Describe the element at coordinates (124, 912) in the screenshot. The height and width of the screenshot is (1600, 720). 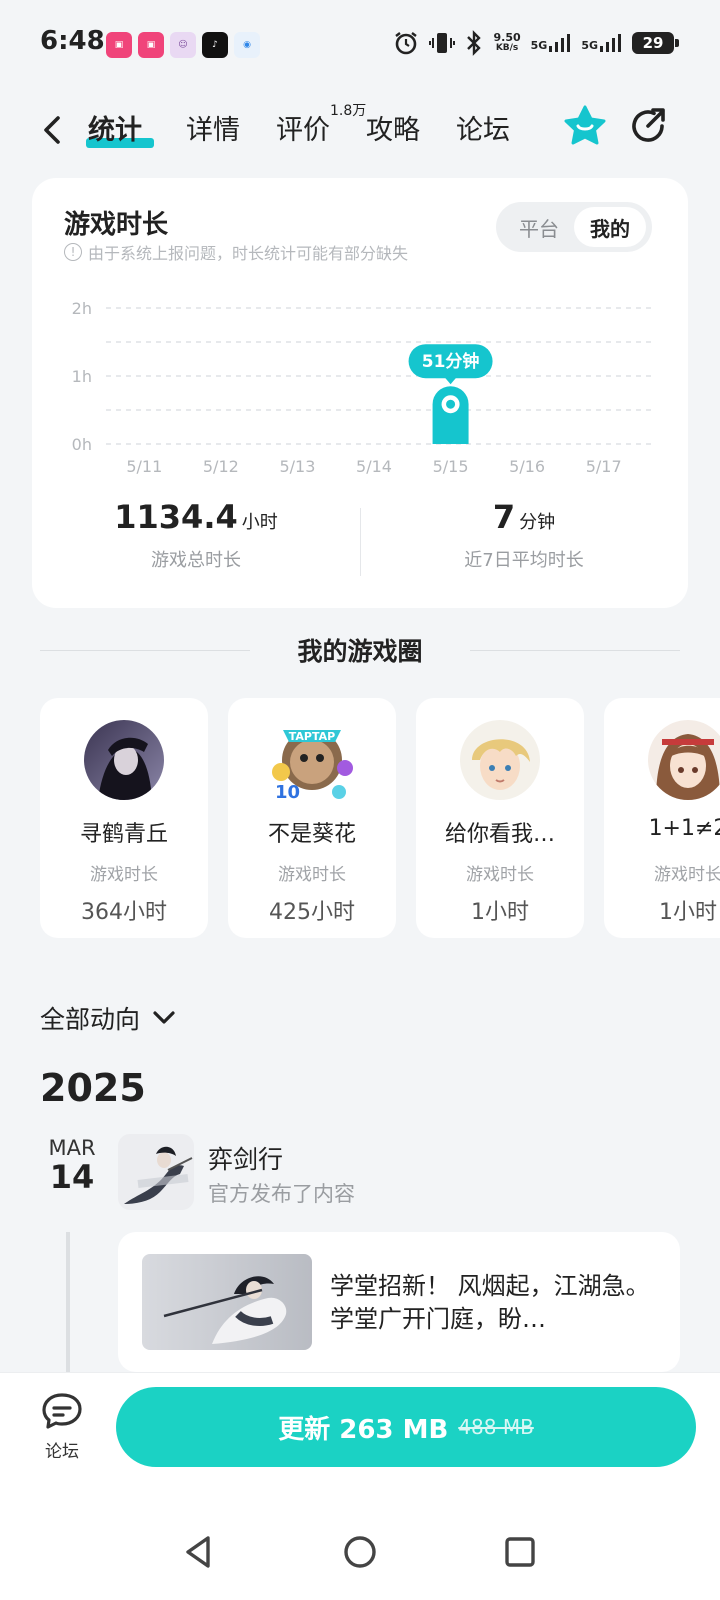
I see `friend-playtime-value: 364小时` at that location.